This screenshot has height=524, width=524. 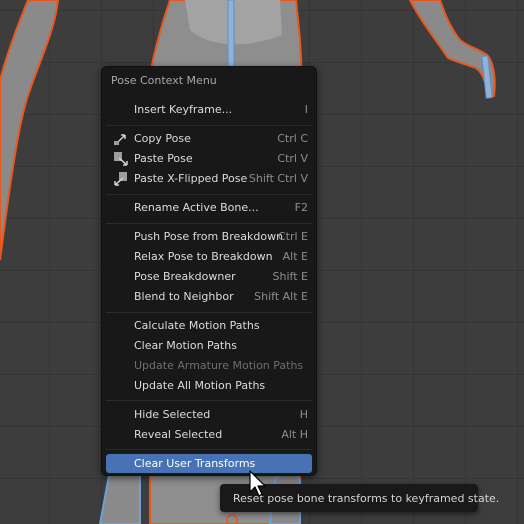 What do you see at coordinates (290, 276) in the screenshot?
I see `menu-item-shortcut: Shift E` at bounding box center [290, 276].